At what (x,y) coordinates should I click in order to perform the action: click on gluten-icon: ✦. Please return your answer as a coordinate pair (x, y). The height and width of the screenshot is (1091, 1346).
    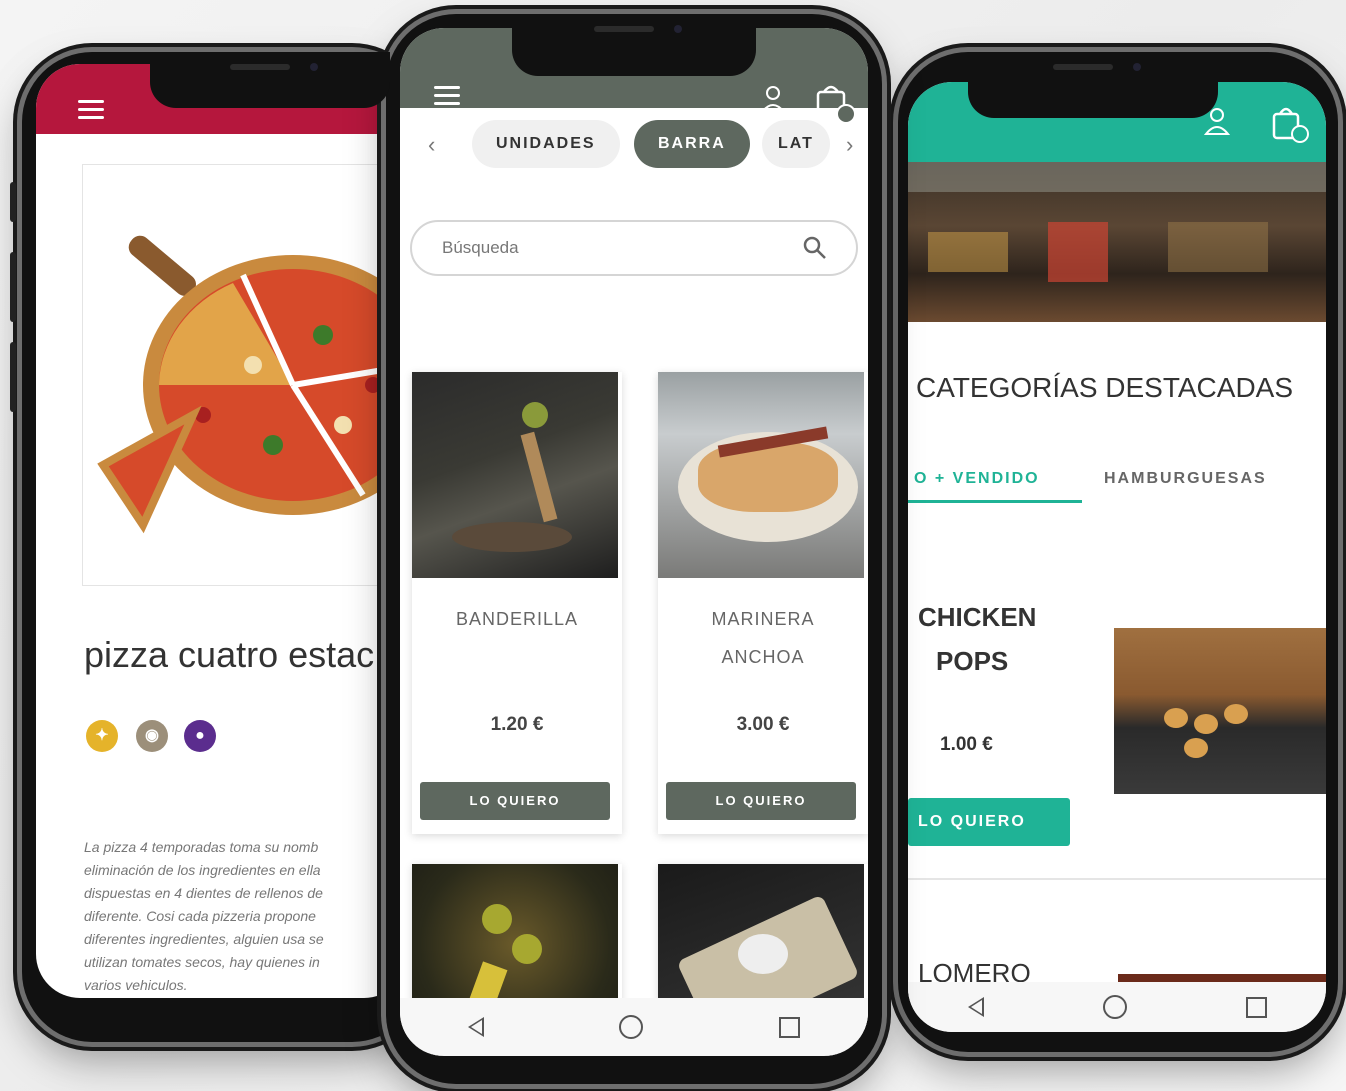
    Looking at the image, I should click on (102, 736).